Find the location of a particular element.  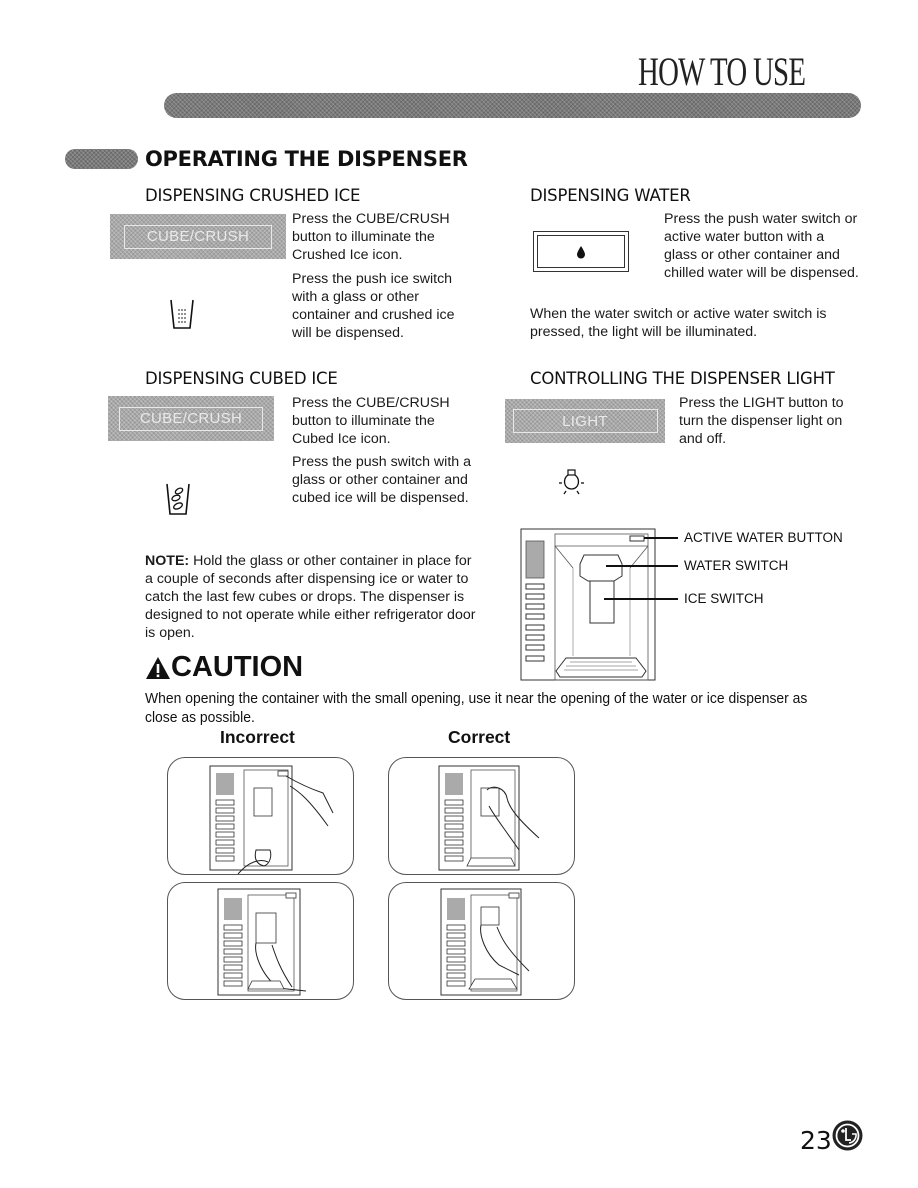

correct-label: Correct is located at coordinates (479, 737).